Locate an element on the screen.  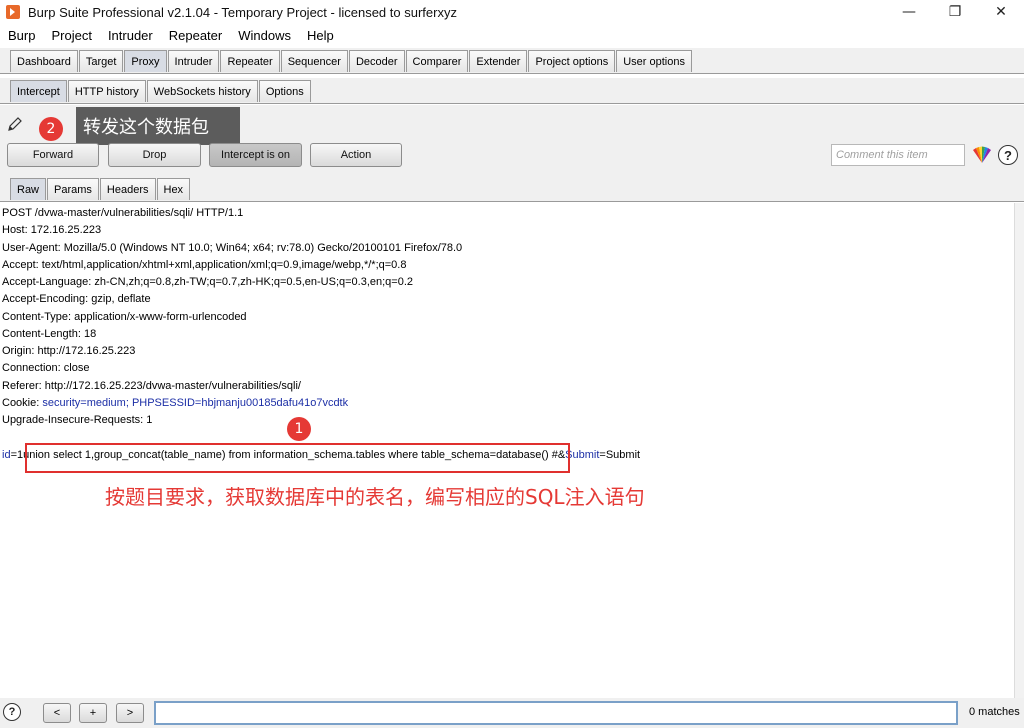
tab-intruder: Intruder is located at coordinates (193, 61).